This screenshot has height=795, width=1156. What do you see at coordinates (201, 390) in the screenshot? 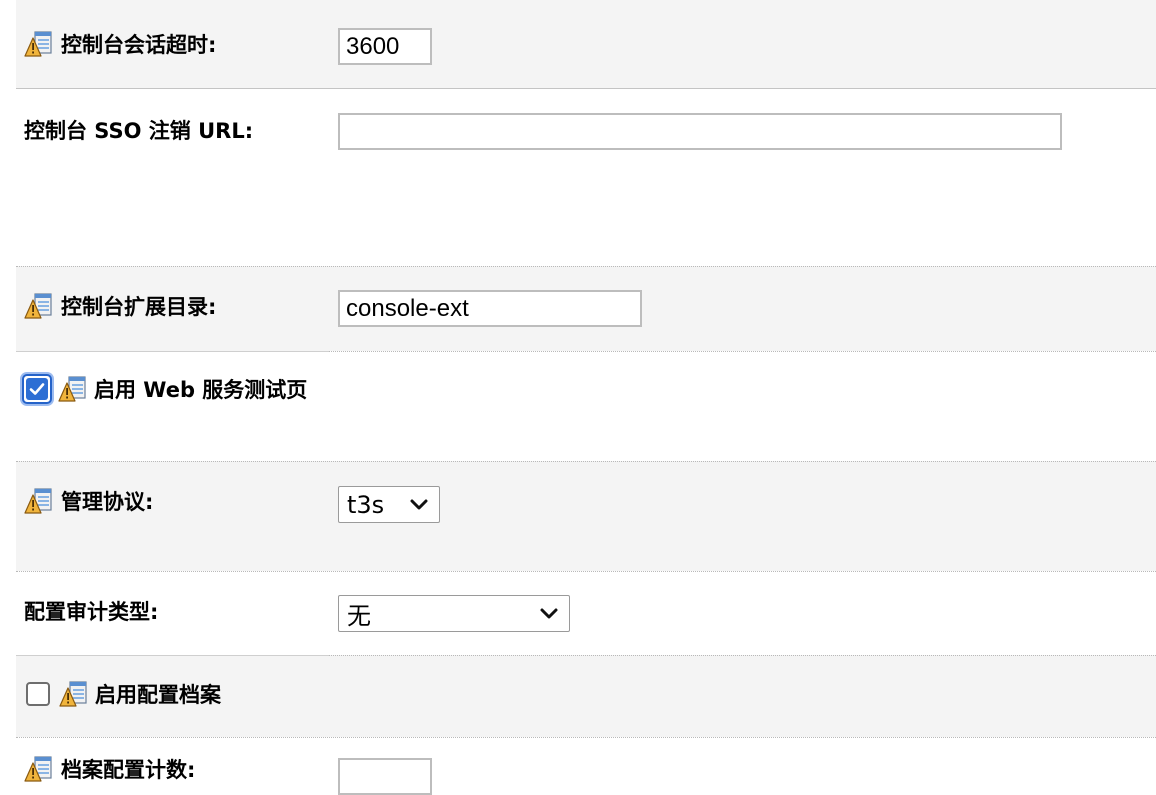
I see `web-service-test-page-text: 启用 Web 服务测试页` at bounding box center [201, 390].